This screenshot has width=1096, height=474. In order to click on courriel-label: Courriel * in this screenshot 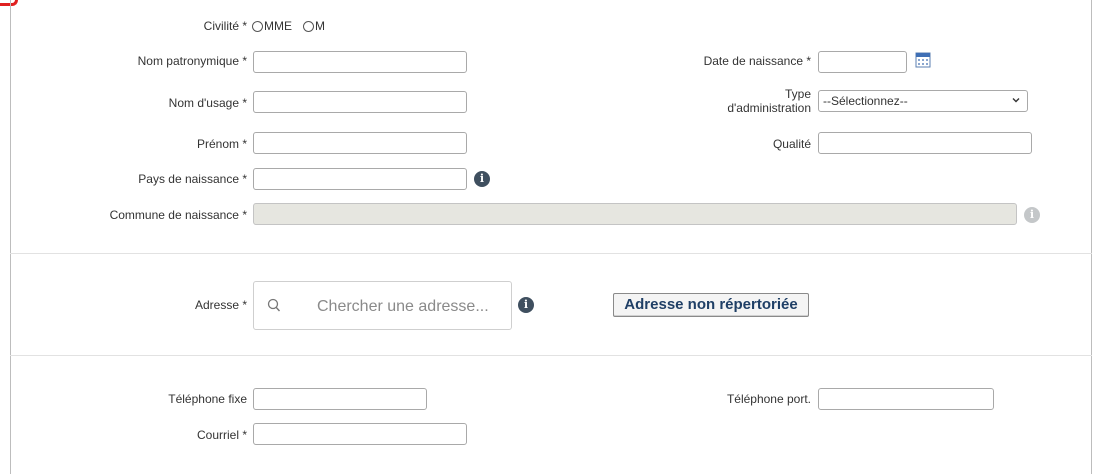, I will do `click(221, 435)`.